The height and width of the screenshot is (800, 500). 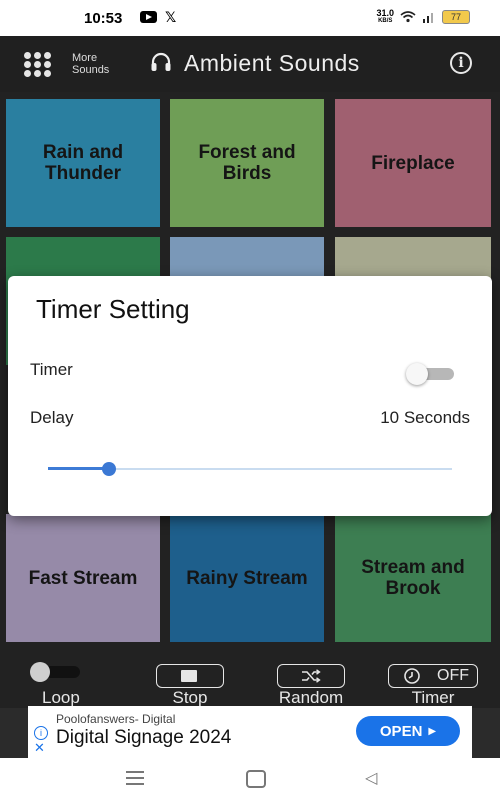 What do you see at coordinates (433, 697) in the screenshot?
I see `timer-label-bottom: Timer` at bounding box center [433, 697].